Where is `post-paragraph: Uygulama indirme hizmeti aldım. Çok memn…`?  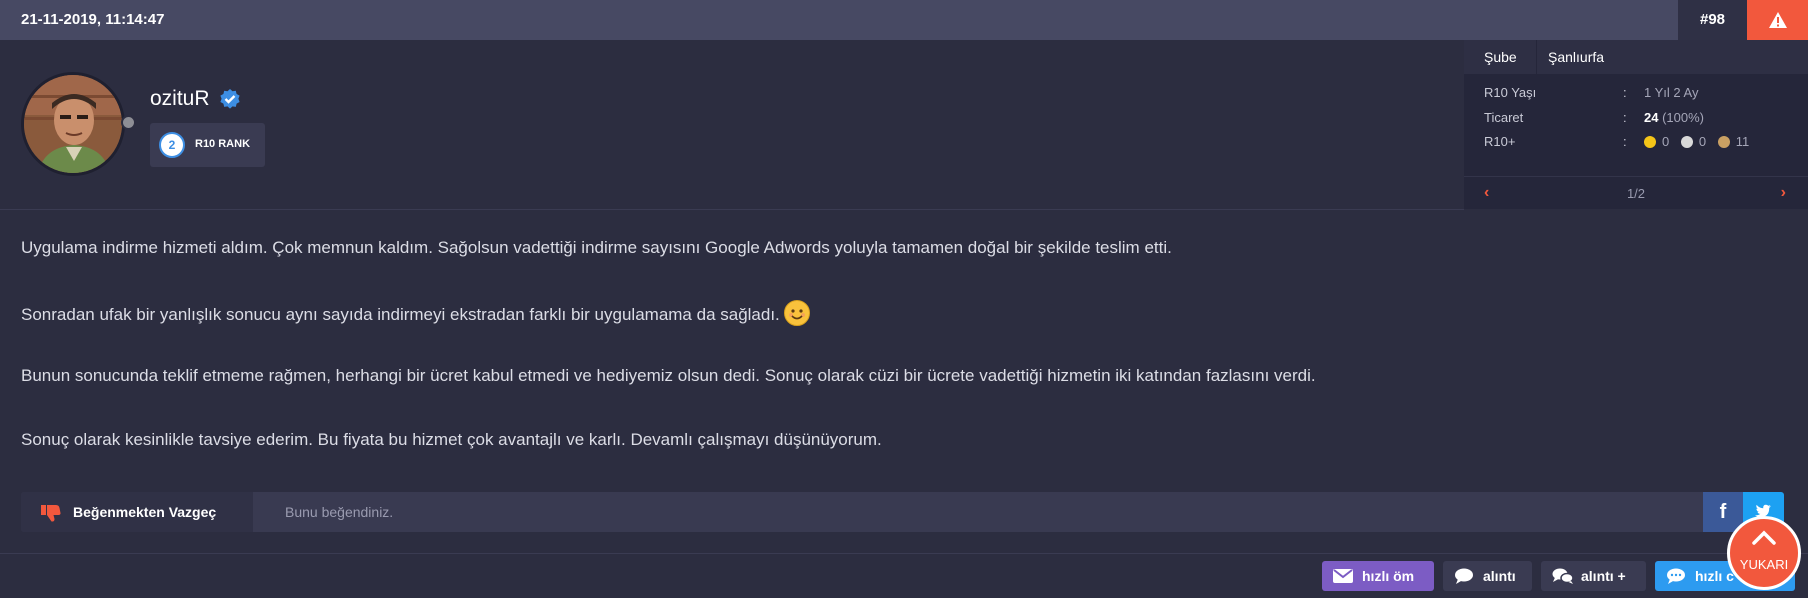 post-paragraph: Uygulama indirme hizmeti aldım. Çok memn… is located at coordinates (596, 247).